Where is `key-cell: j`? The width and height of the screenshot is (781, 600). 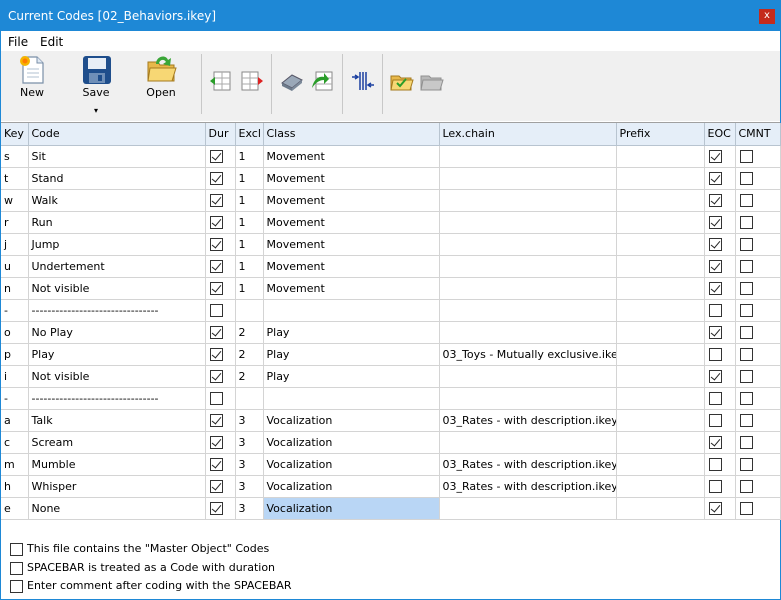
key-cell: j is located at coordinates (15, 244).